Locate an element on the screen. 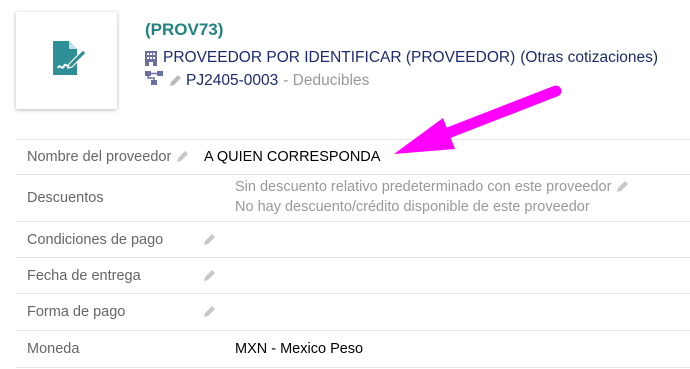  delivery-date-label: Fecha de entrega is located at coordinates (84, 275).